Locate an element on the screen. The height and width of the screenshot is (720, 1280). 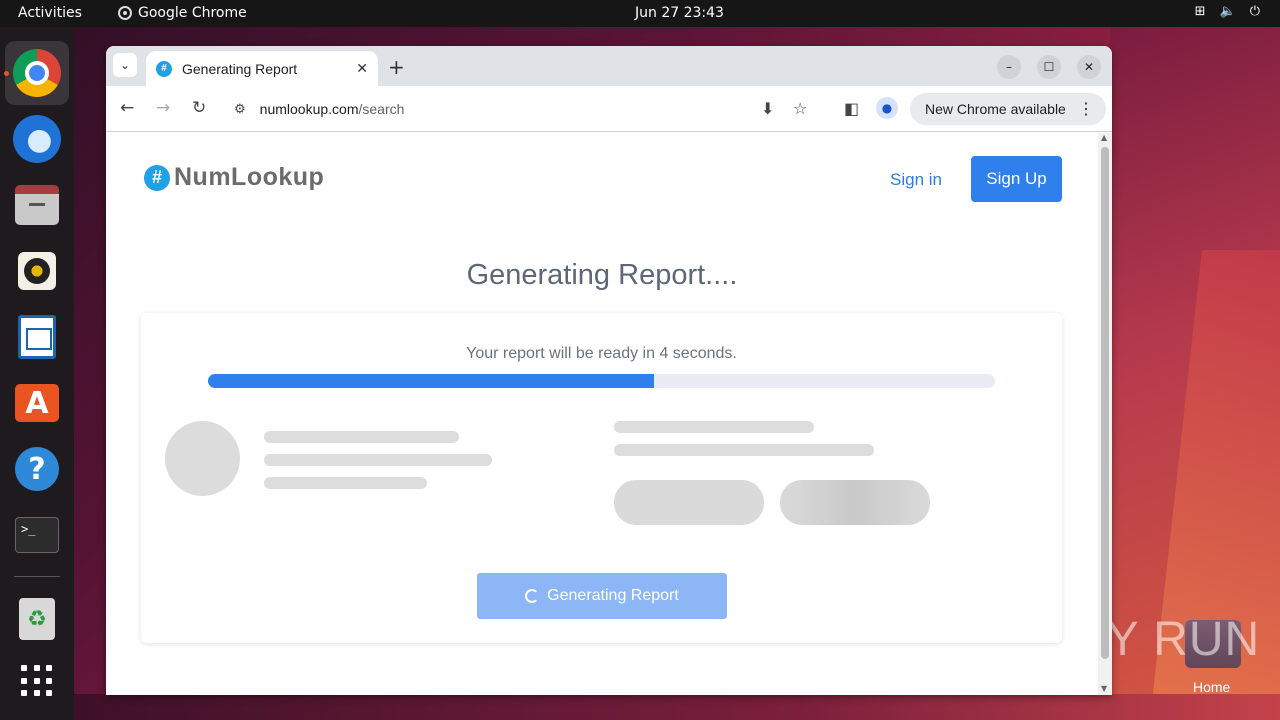
dock-terminal: >_ is located at coordinates (37, 535).